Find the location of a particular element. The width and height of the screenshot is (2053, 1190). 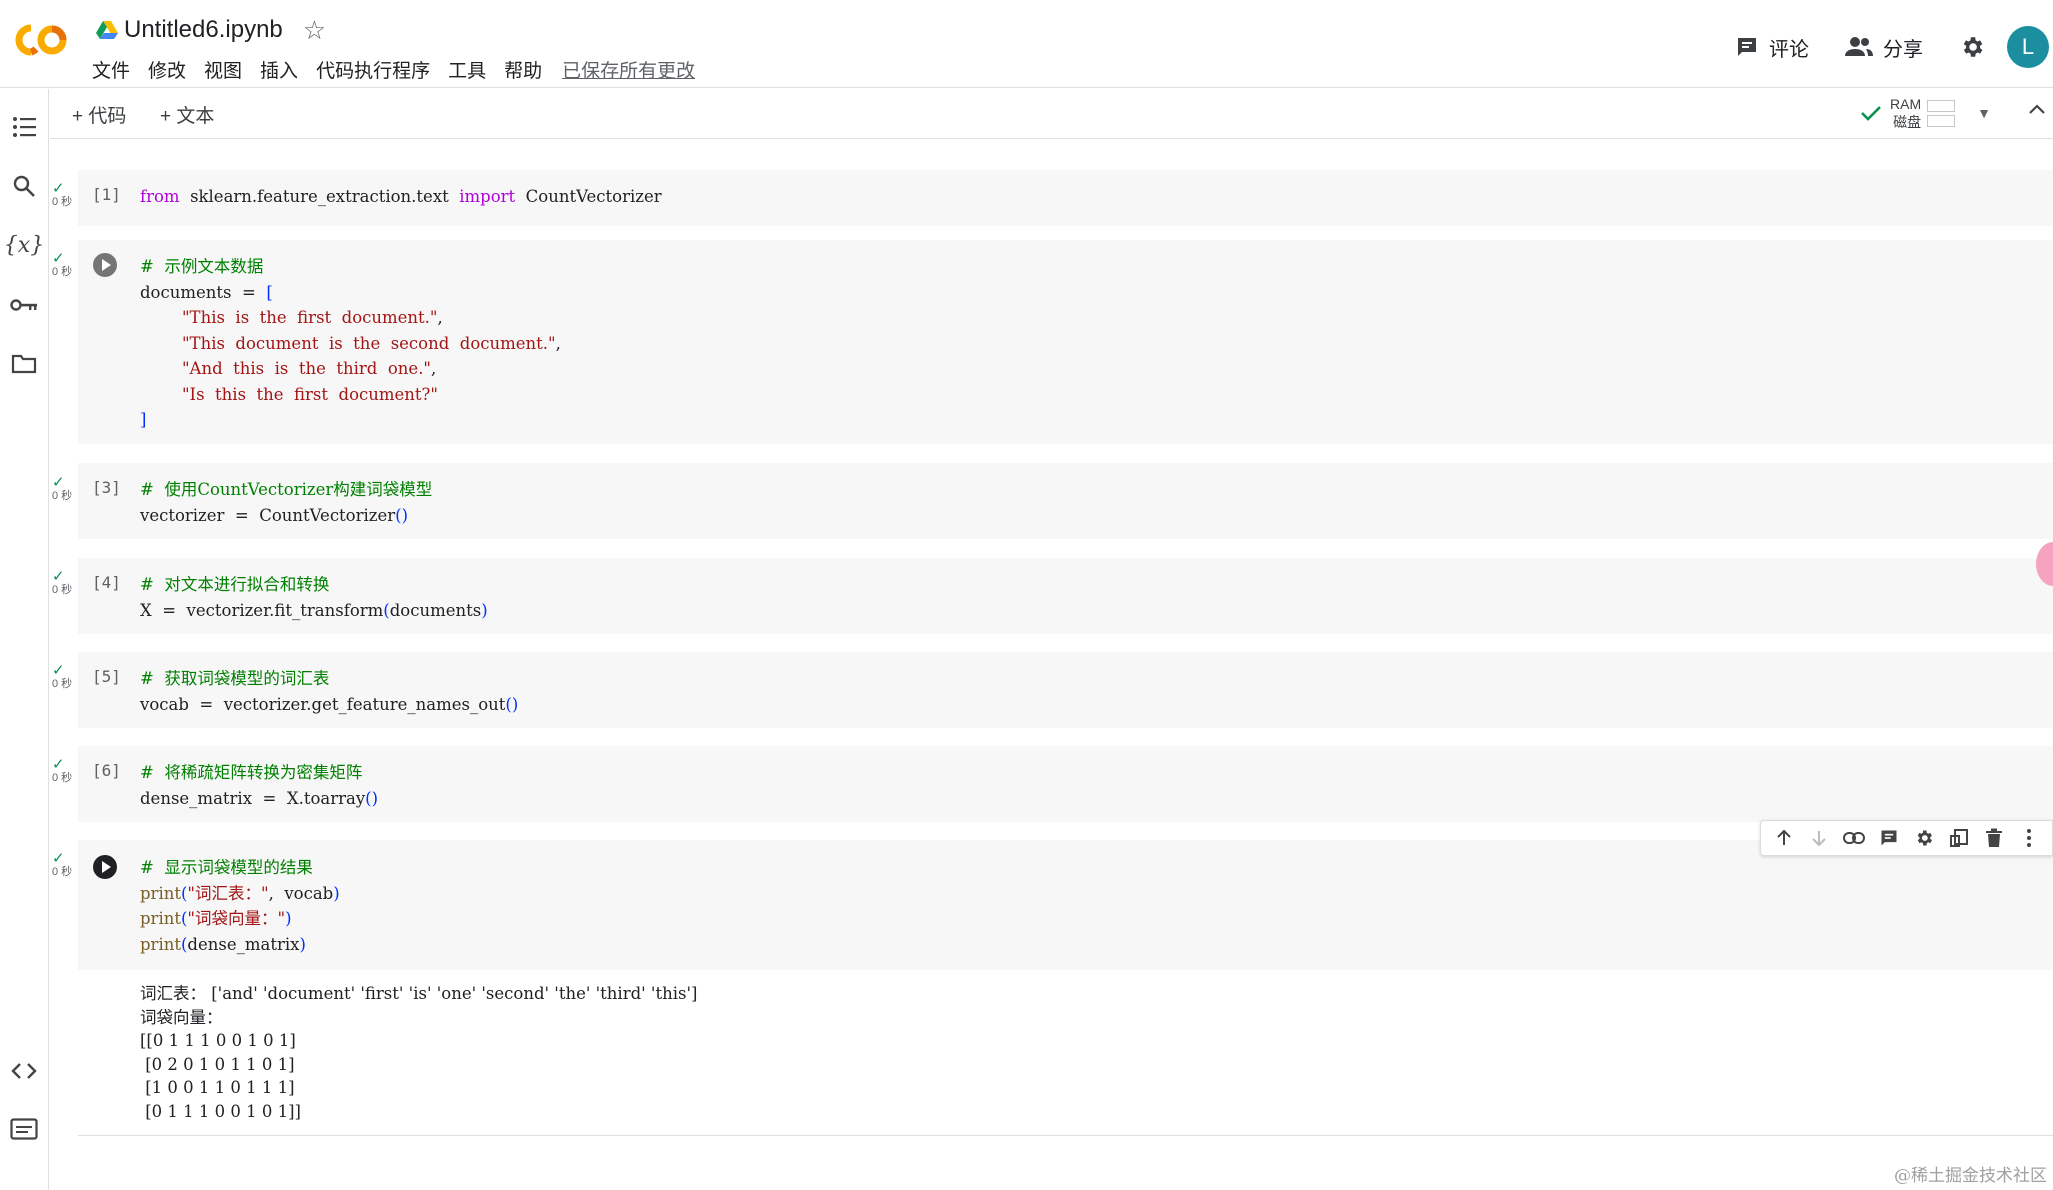

connected-check-icon is located at coordinates (1871, 113).